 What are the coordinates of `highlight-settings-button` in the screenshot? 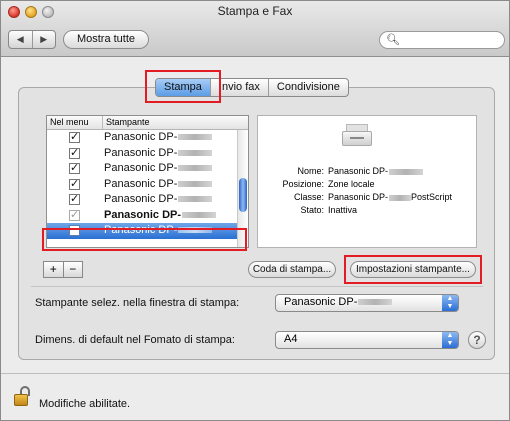 It's located at (413, 269).